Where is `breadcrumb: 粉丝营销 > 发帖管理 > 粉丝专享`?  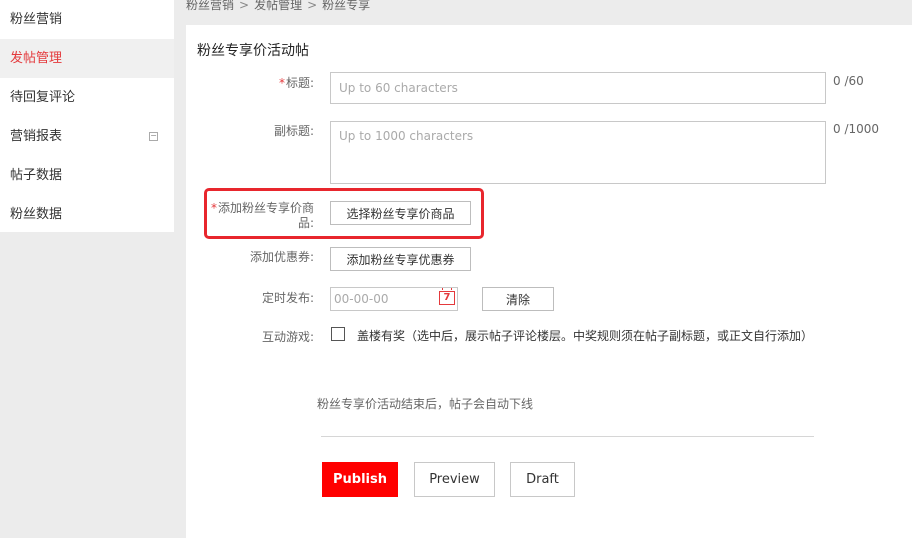 breadcrumb: 粉丝营销 > 发帖管理 > 粉丝专享 is located at coordinates (278, 6).